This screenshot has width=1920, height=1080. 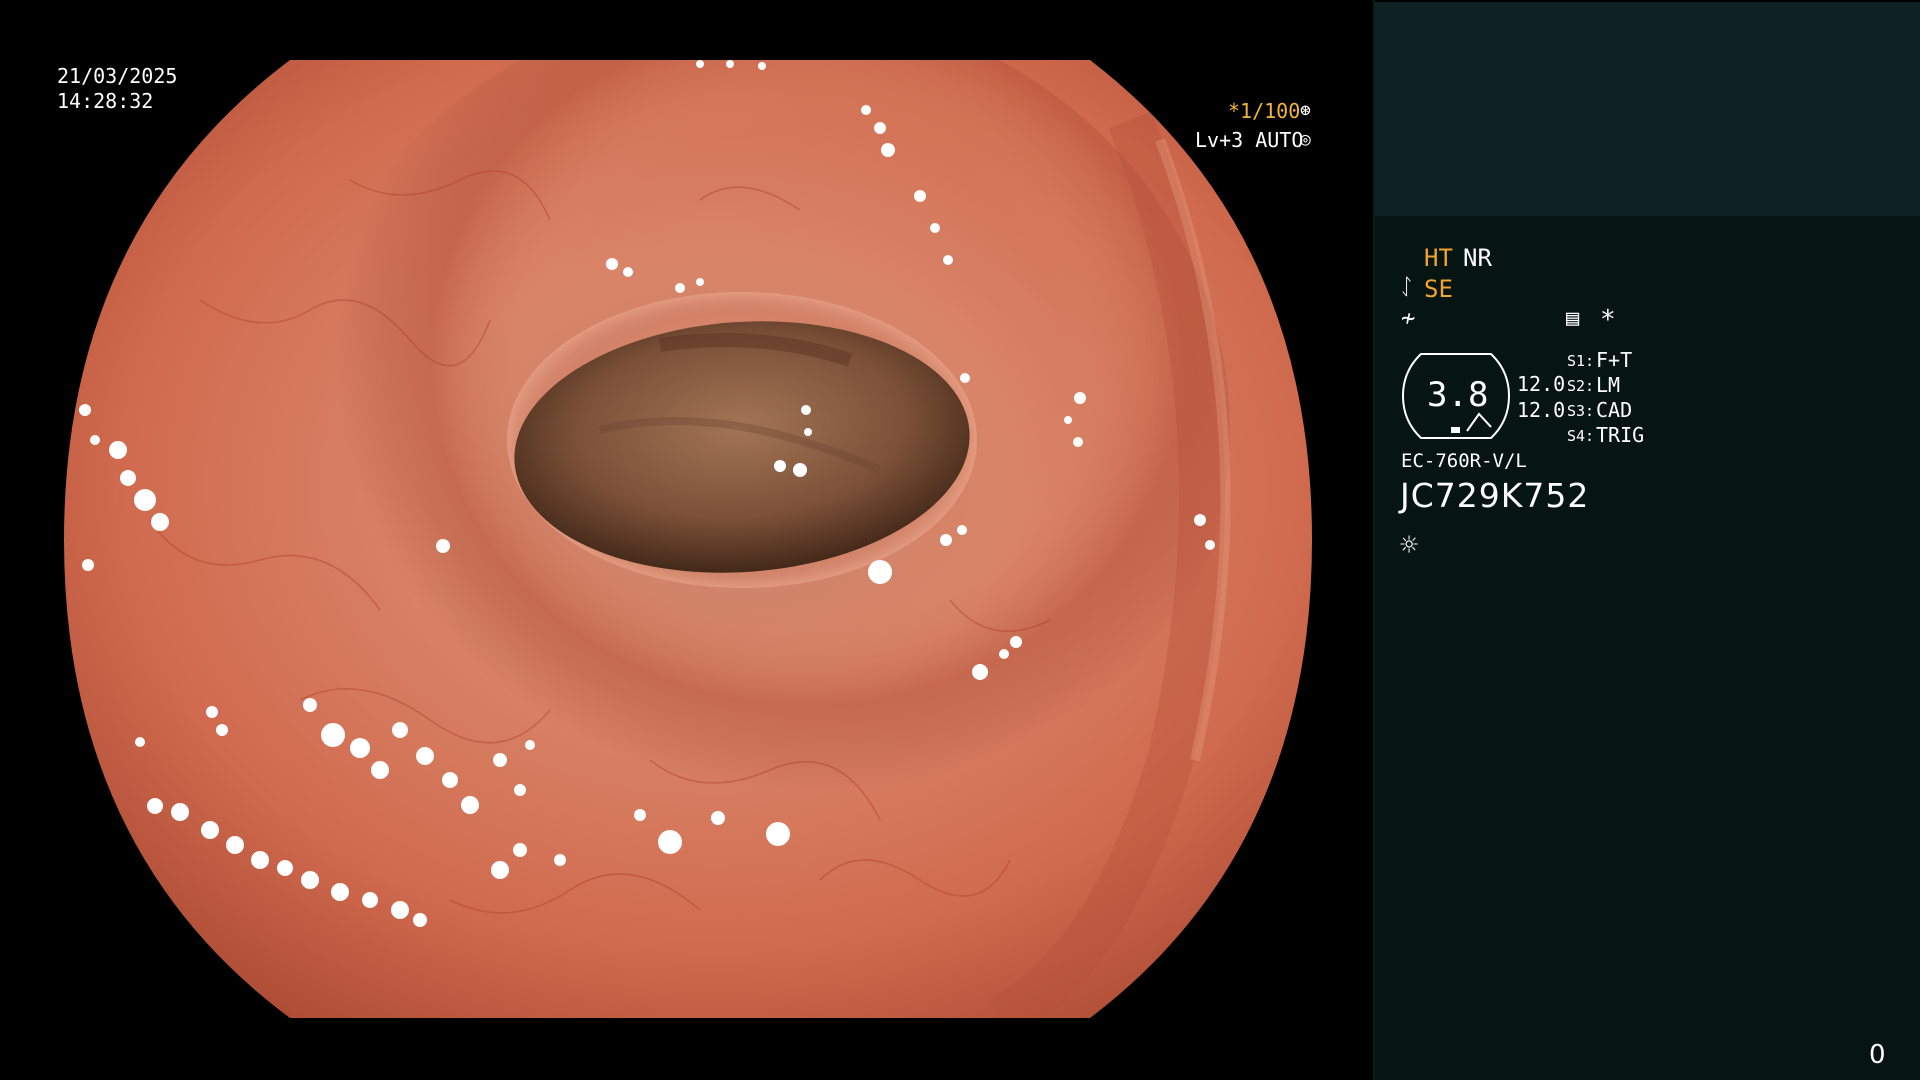 What do you see at coordinates (117, 76) in the screenshot?
I see `date-display: 21/03/2025` at bounding box center [117, 76].